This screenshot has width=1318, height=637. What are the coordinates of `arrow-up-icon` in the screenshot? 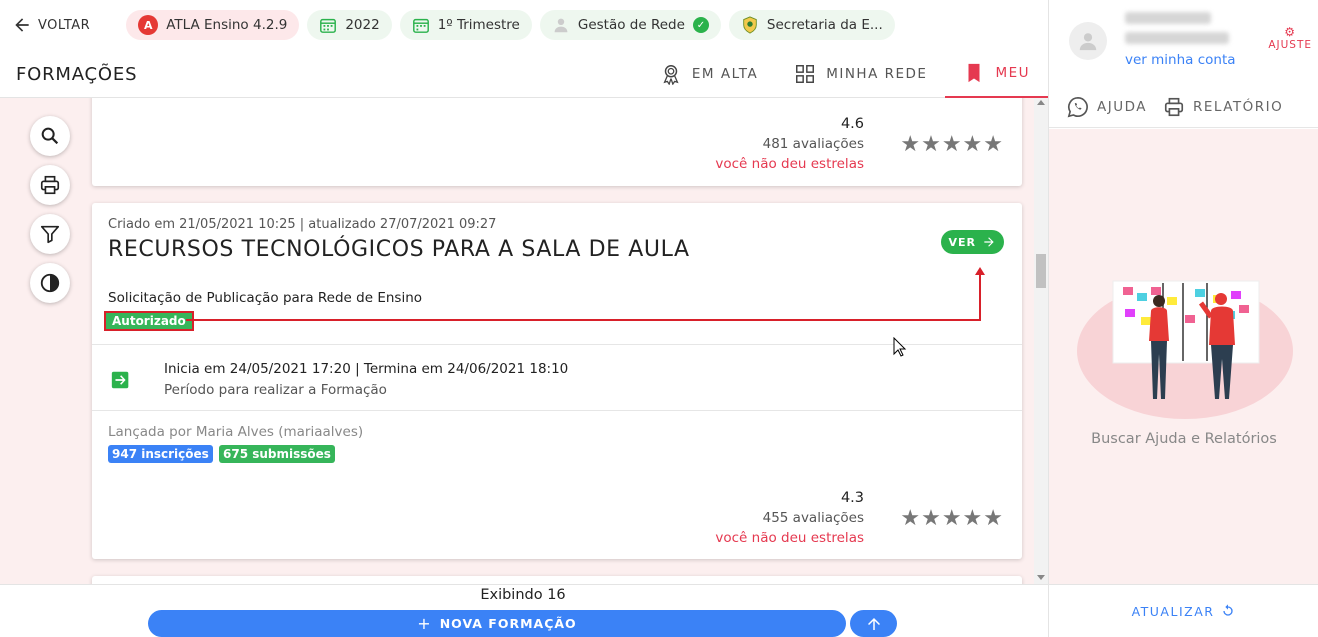 It's located at (873, 623).